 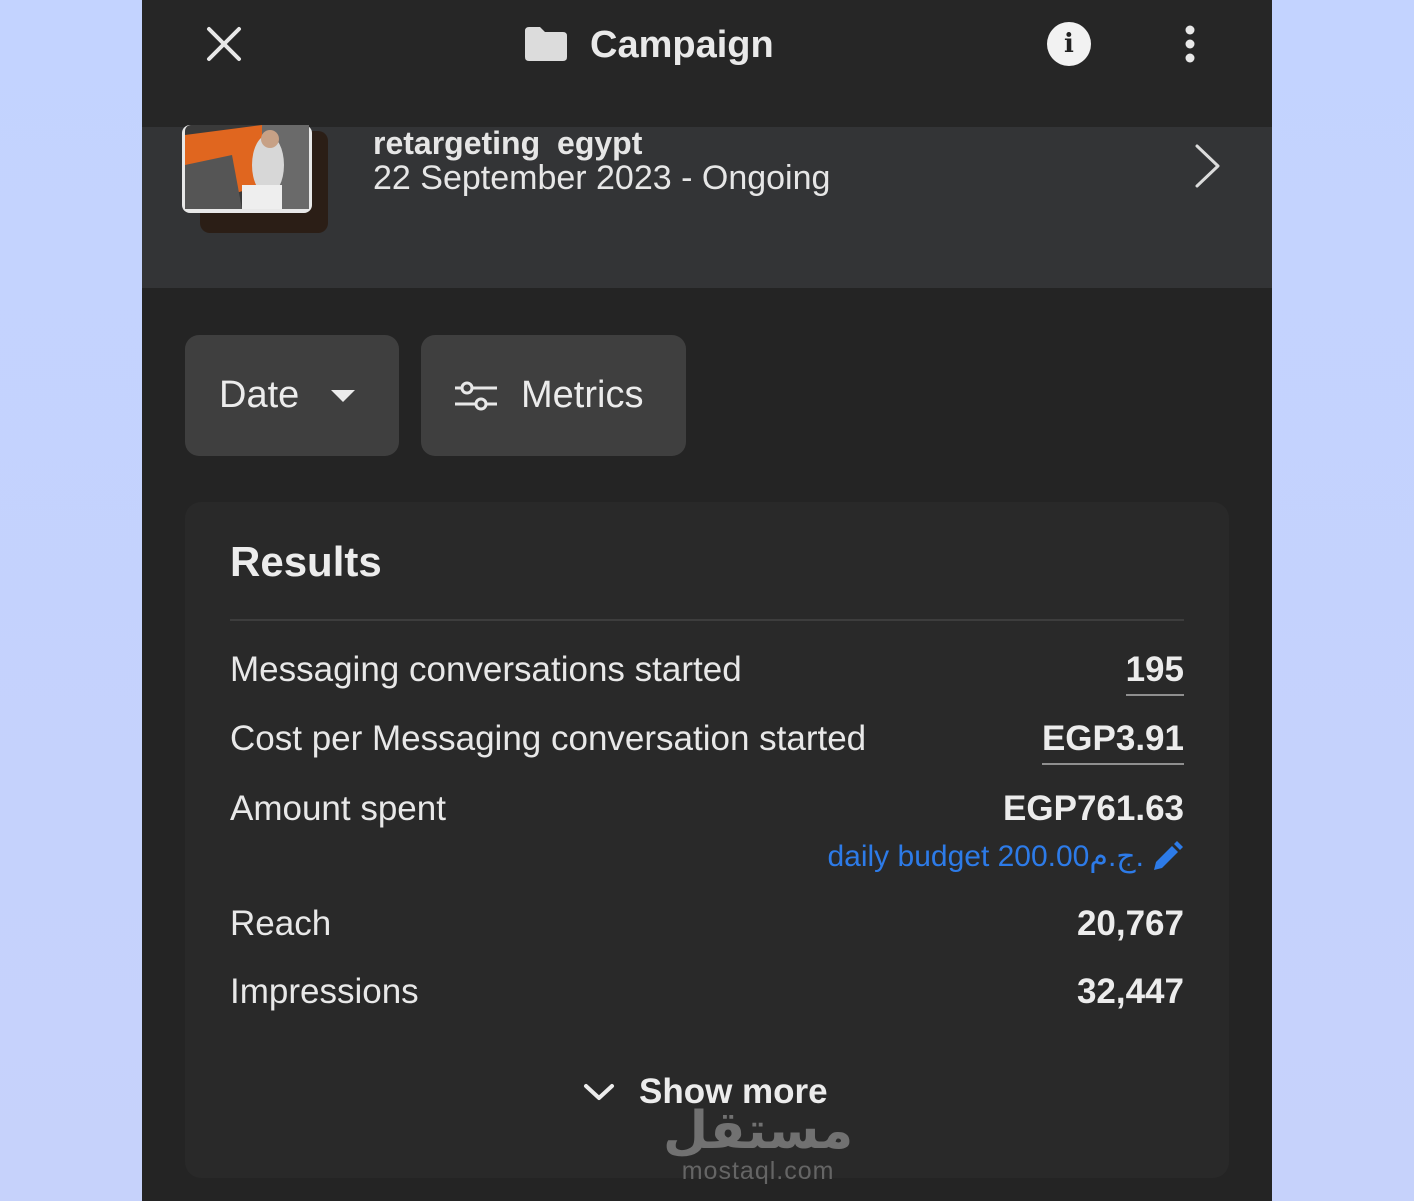 What do you see at coordinates (985, 856) in the screenshot?
I see `daily-budget-text: daily budget 200.00ج.م.` at bounding box center [985, 856].